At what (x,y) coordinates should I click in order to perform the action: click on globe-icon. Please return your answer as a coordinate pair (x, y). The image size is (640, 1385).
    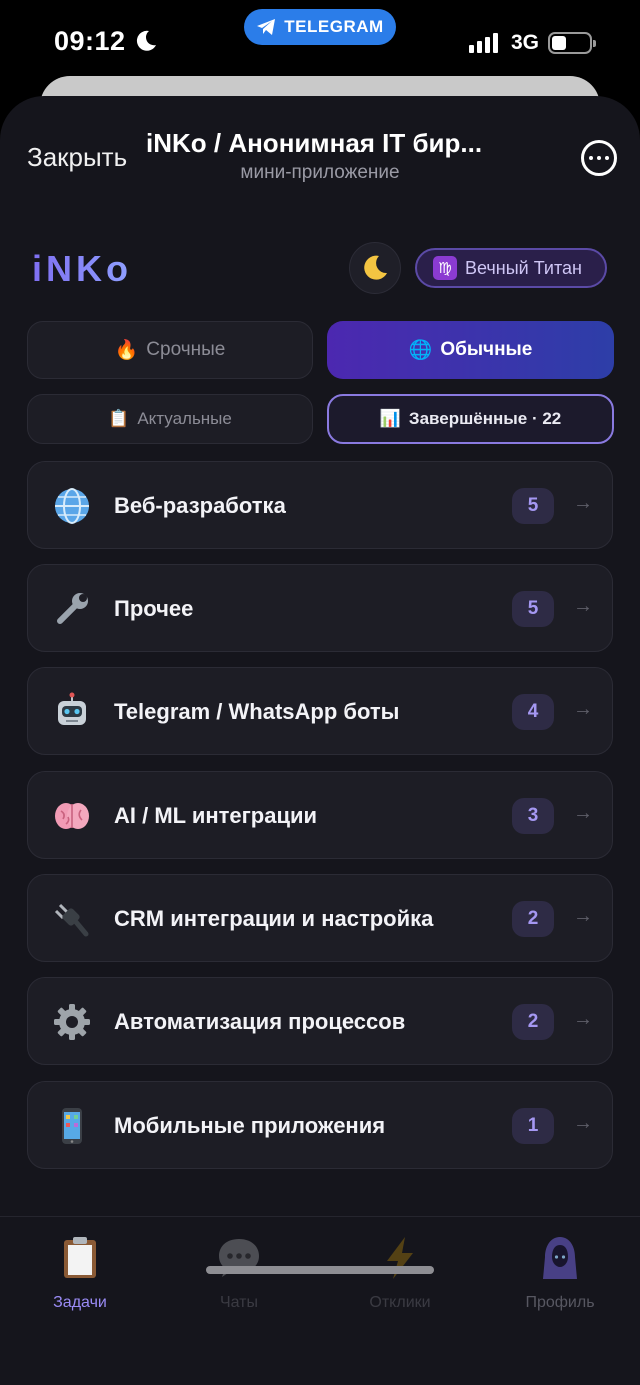
    Looking at the image, I should click on (72, 506).